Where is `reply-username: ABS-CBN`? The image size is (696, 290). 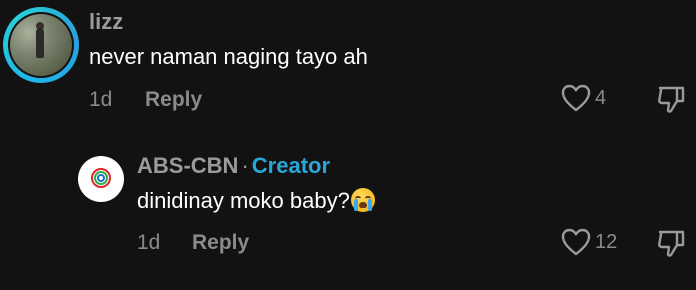
reply-username: ABS-CBN is located at coordinates (187, 165).